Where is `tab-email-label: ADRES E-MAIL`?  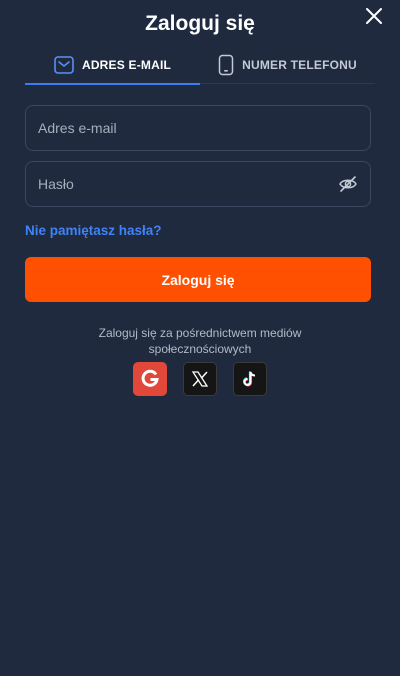 tab-email-label: ADRES E-MAIL is located at coordinates (126, 65).